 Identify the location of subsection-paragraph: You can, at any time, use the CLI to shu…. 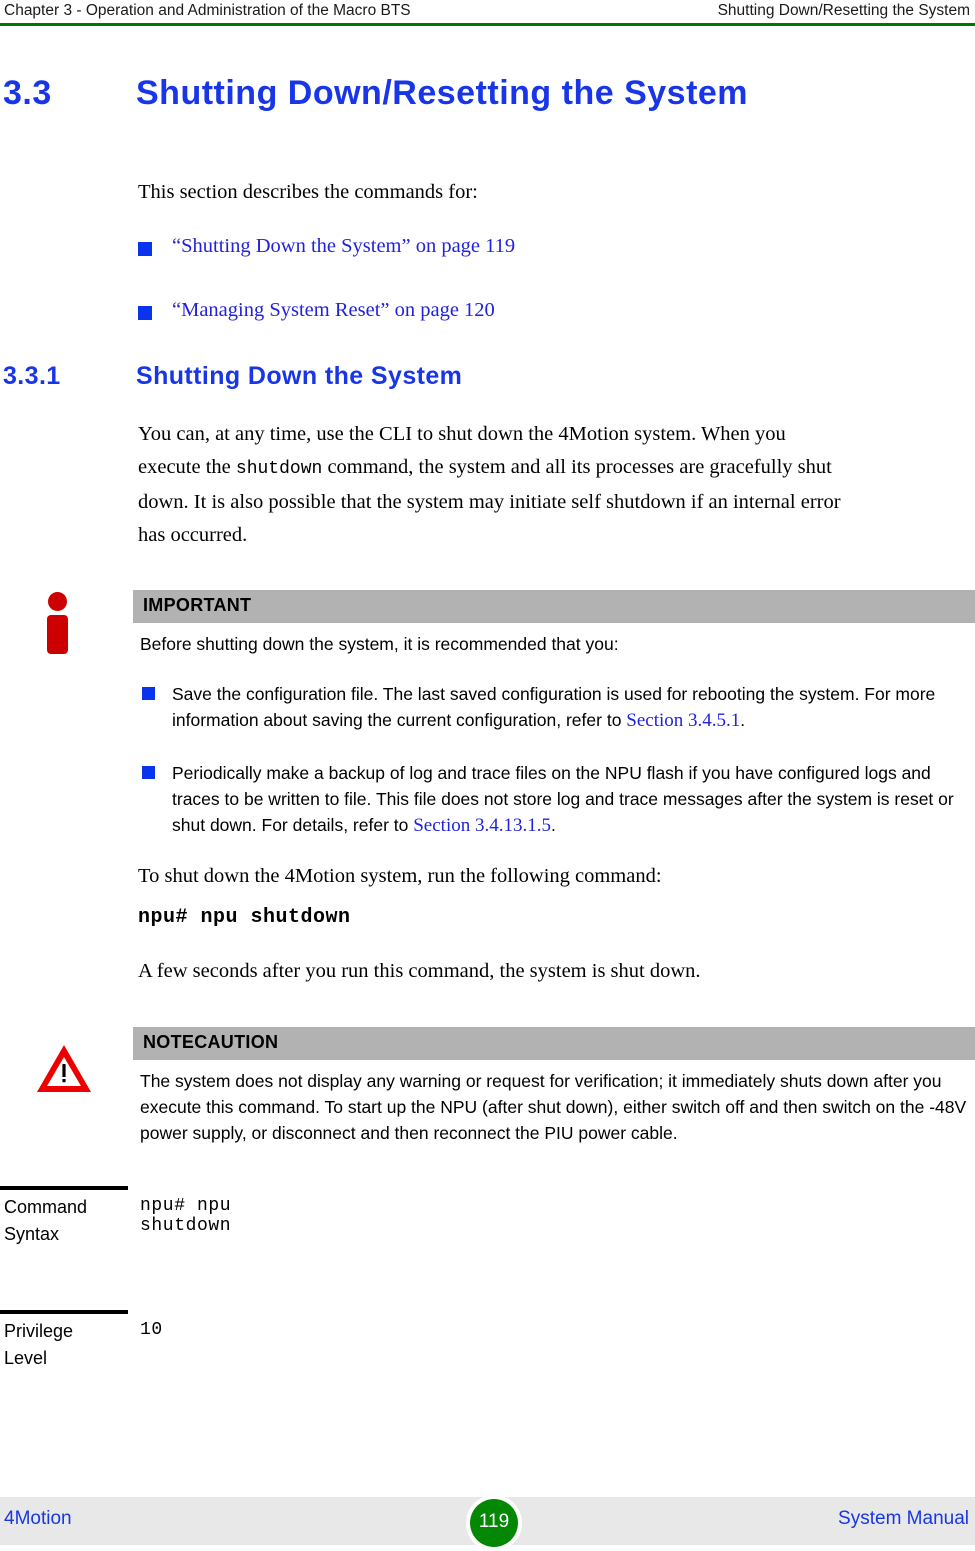
(490, 485).